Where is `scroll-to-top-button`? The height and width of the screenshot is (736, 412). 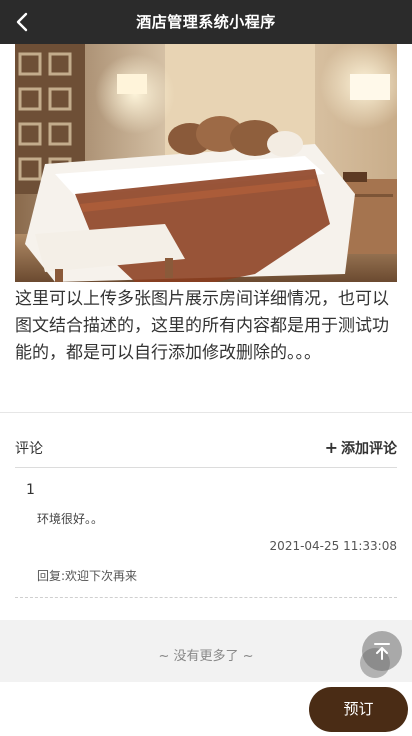 scroll-to-top-button is located at coordinates (382, 651).